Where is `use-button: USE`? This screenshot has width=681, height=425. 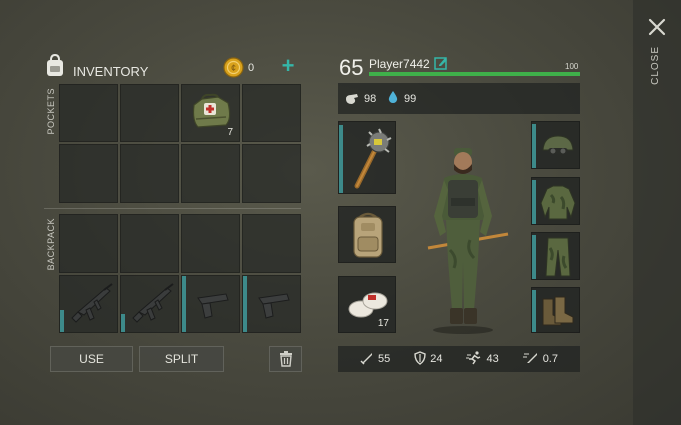 use-button: USE is located at coordinates (91, 359).